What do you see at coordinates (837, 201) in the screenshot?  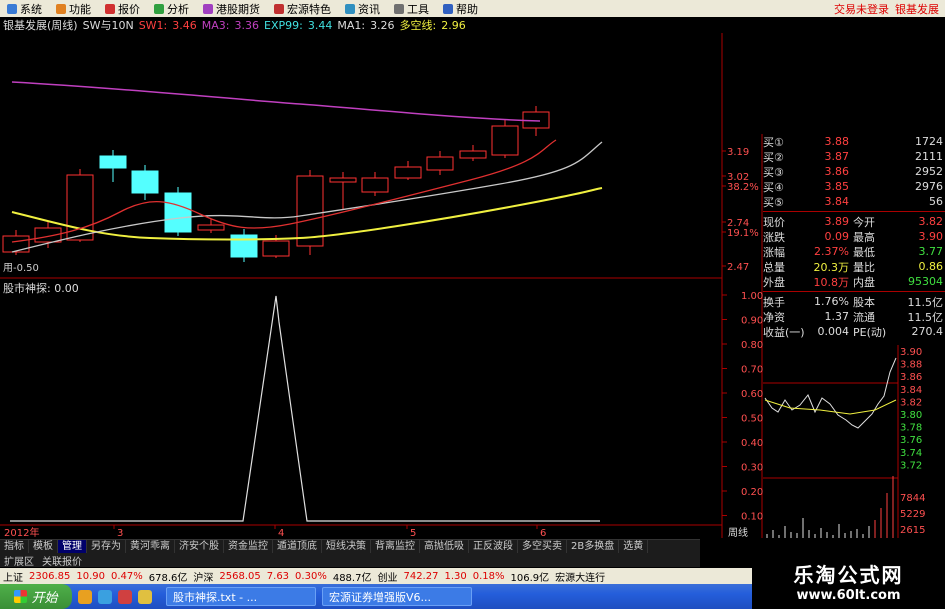 I see `bid-price: 3.84` at bounding box center [837, 201].